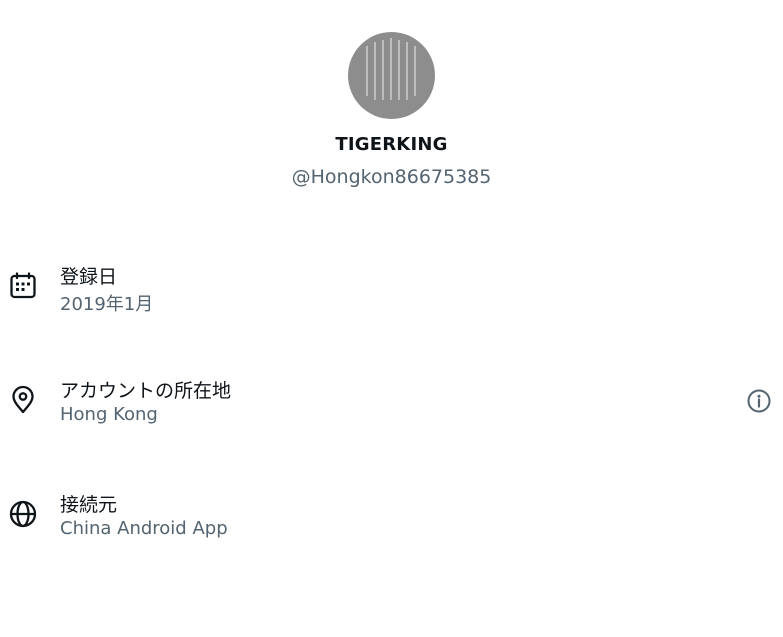 This screenshot has height=637, width=783. I want to click on display-name: TIGERKING, so click(391, 144).